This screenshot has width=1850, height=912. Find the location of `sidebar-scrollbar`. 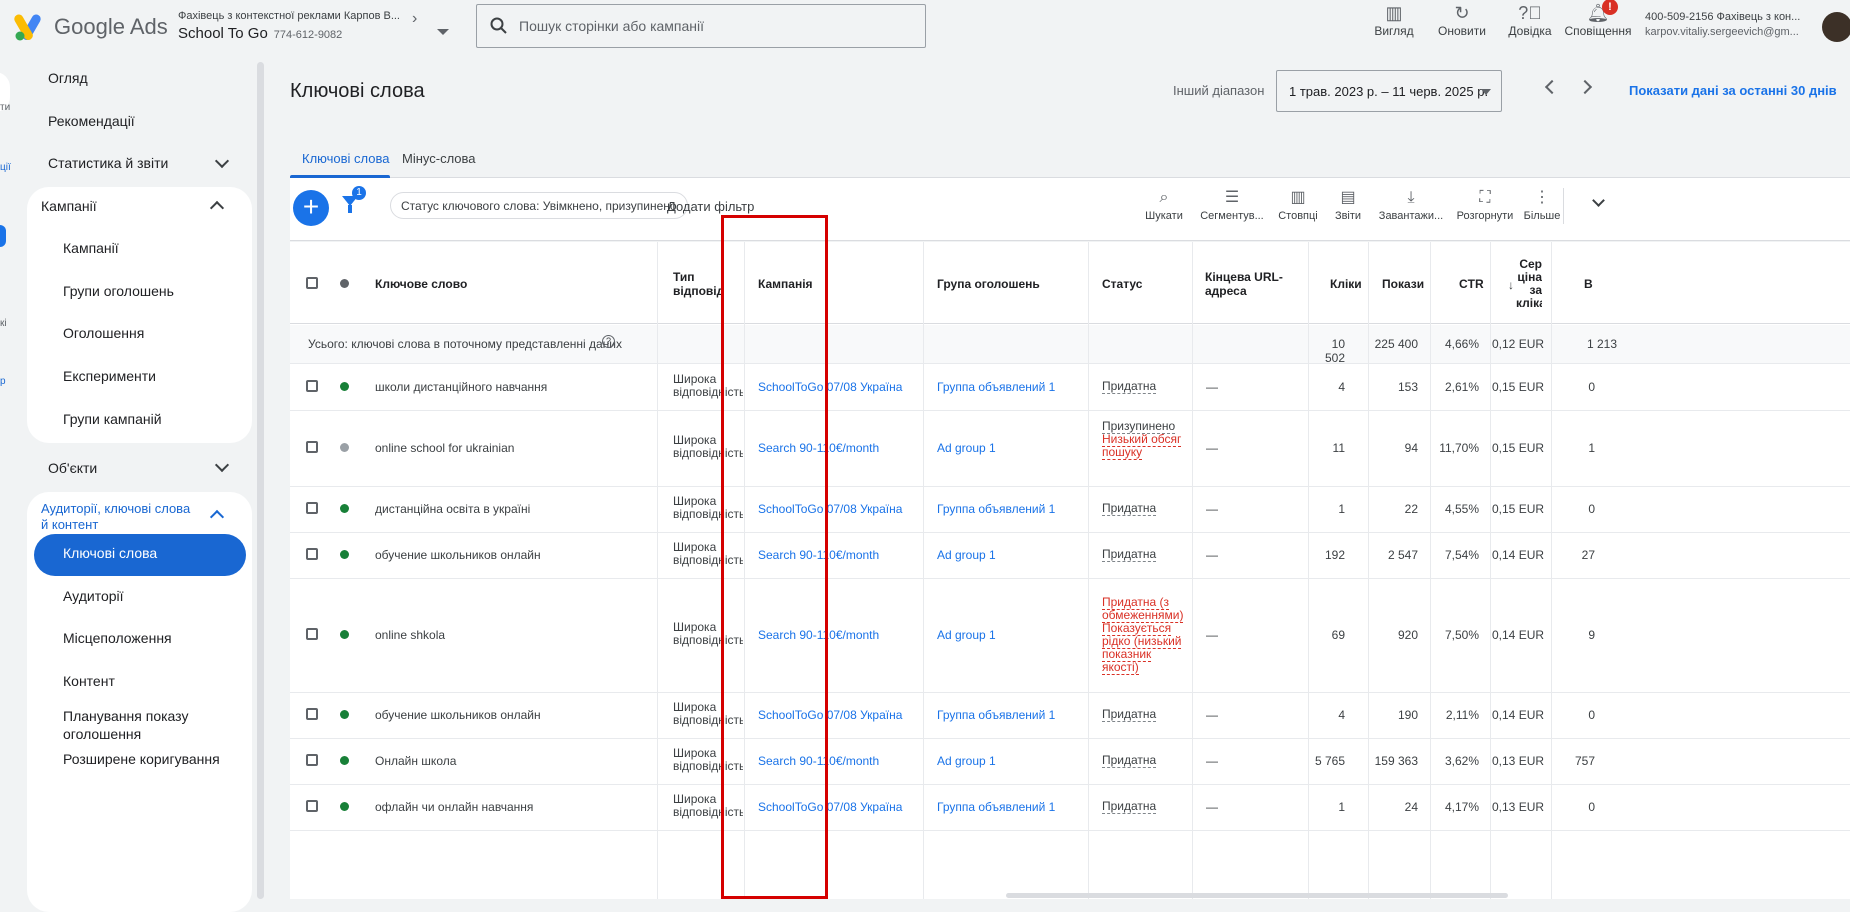

sidebar-scrollbar is located at coordinates (260, 479).